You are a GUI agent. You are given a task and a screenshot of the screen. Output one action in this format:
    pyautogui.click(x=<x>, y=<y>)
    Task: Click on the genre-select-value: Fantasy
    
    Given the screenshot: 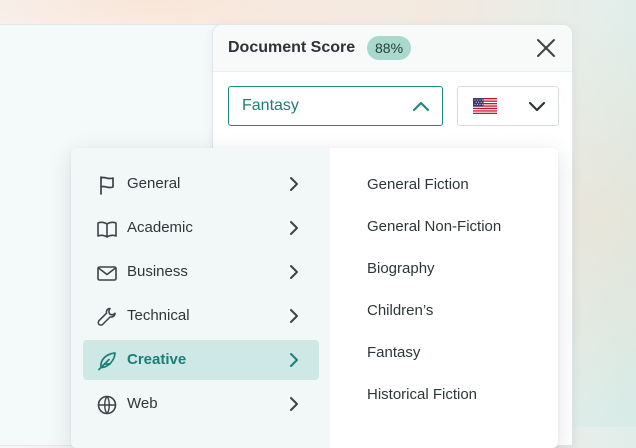 What is the action you would take?
    pyautogui.click(x=270, y=105)
    